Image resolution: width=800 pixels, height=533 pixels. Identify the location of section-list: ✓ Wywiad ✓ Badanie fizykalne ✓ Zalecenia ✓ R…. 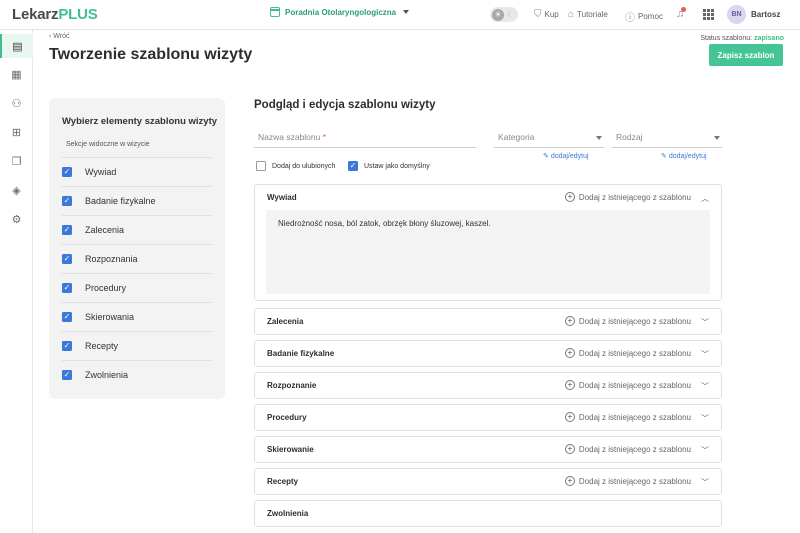
(137, 273).